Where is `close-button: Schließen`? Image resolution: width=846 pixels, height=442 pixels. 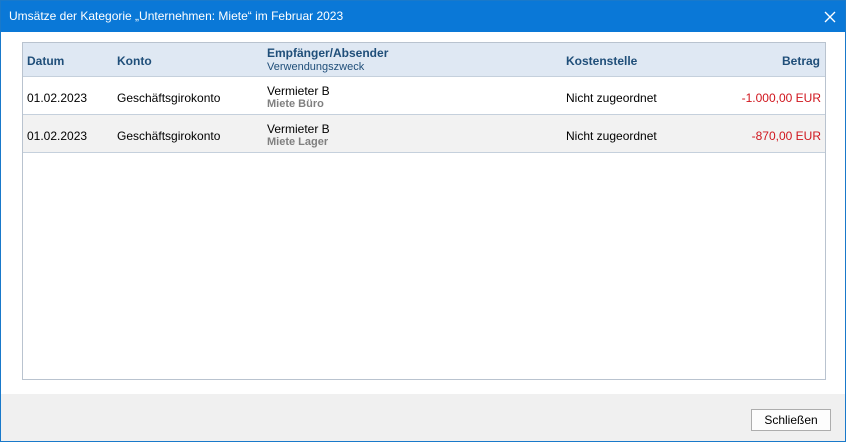 close-button: Schließen is located at coordinates (791, 420).